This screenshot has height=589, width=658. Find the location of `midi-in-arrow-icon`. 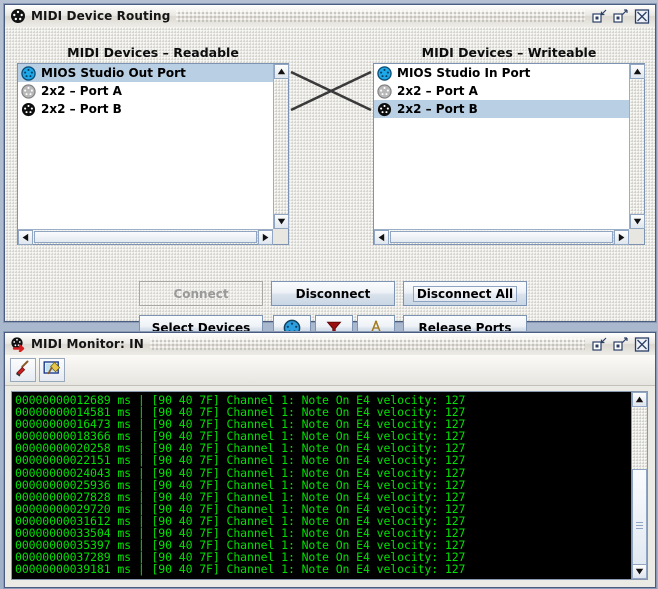

midi-in-arrow-icon is located at coordinates (18, 344).